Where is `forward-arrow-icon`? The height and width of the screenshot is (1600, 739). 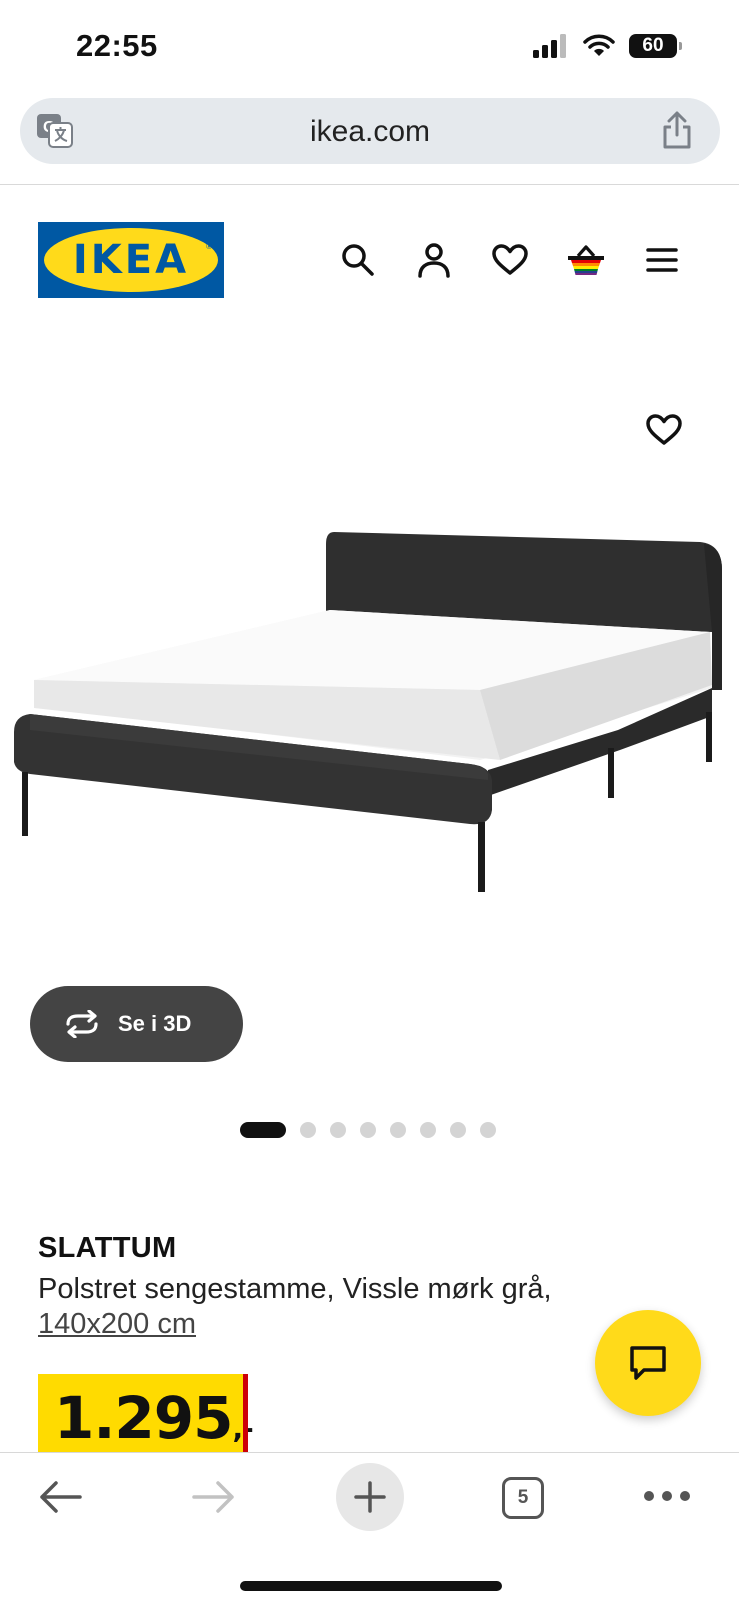
forward-arrow-icon is located at coordinates (214, 1497).